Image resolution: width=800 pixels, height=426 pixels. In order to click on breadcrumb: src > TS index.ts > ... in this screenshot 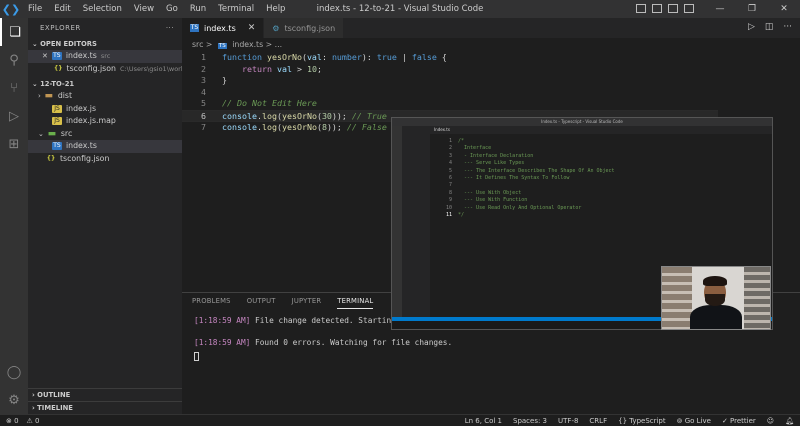, I will do `click(491, 45)`.